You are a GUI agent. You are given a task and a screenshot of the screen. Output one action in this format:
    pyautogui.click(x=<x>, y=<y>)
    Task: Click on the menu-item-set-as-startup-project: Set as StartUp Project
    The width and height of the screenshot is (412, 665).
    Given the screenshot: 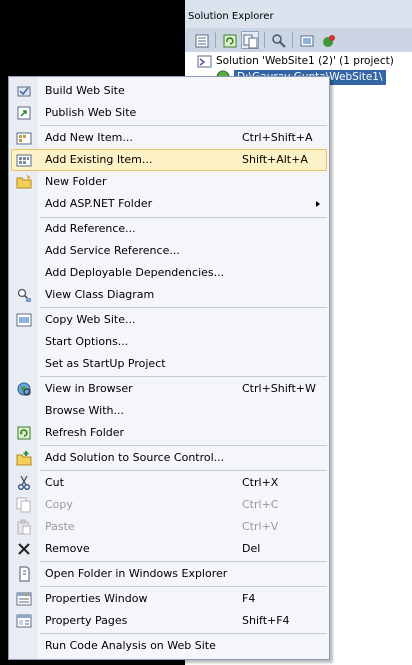 What is the action you would take?
    pyautogui.click(x=169, y=364)
    